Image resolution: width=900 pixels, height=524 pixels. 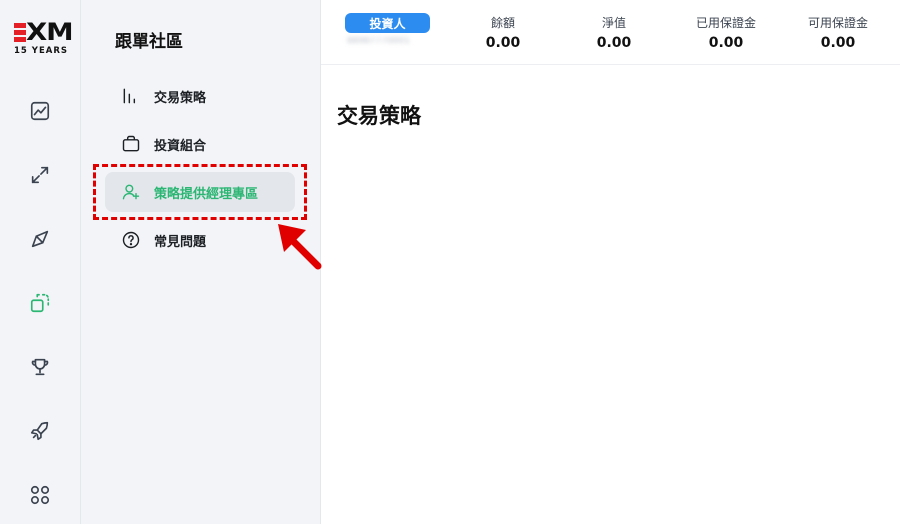 What do you see at coordinates (129, 96) in the screenshot?
I see `bar-chart-icon` at bounding box center [129, 96].